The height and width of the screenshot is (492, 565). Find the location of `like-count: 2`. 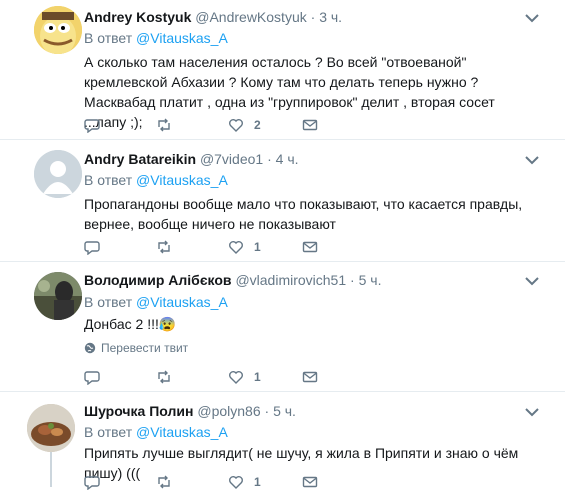

like-count: 2 is located at coordinates (257, 125).